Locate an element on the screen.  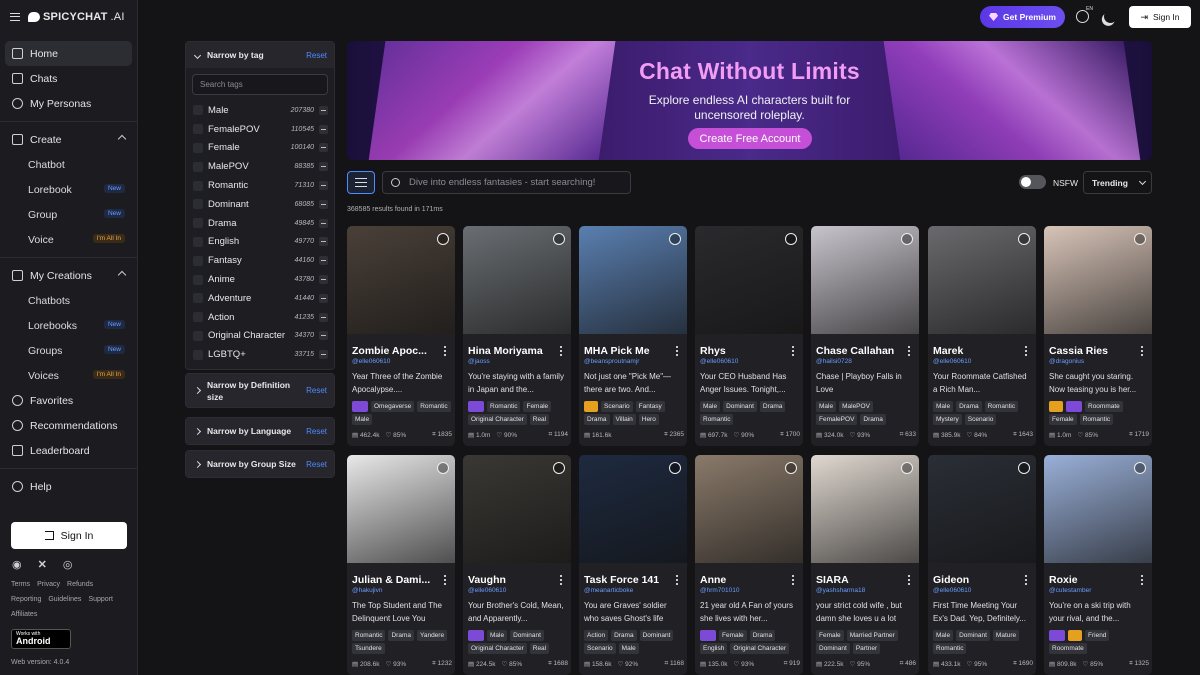
language-reset-button: Reset is located at coordinates (316, 431).